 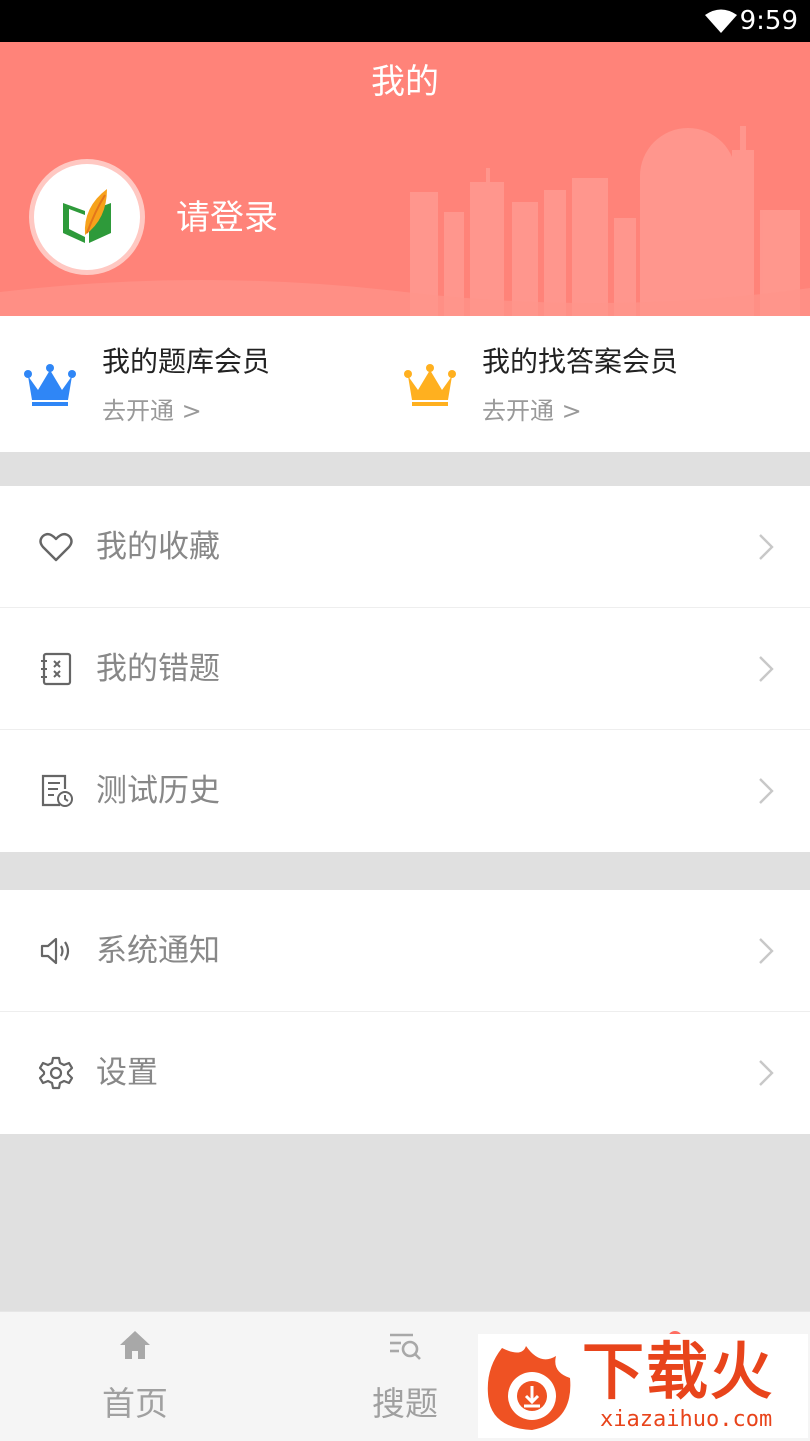 I want to click on search-question-icon, so click(x=405, y=1346).